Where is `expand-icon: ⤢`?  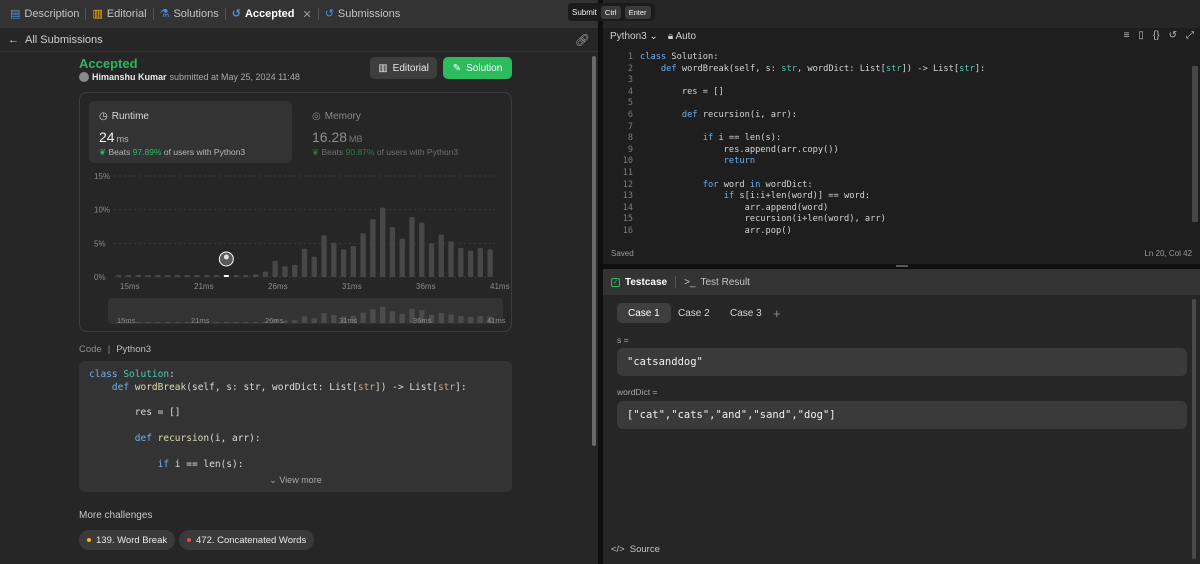
expand-icon: ⤢ is located at coordinates (1190, 35).